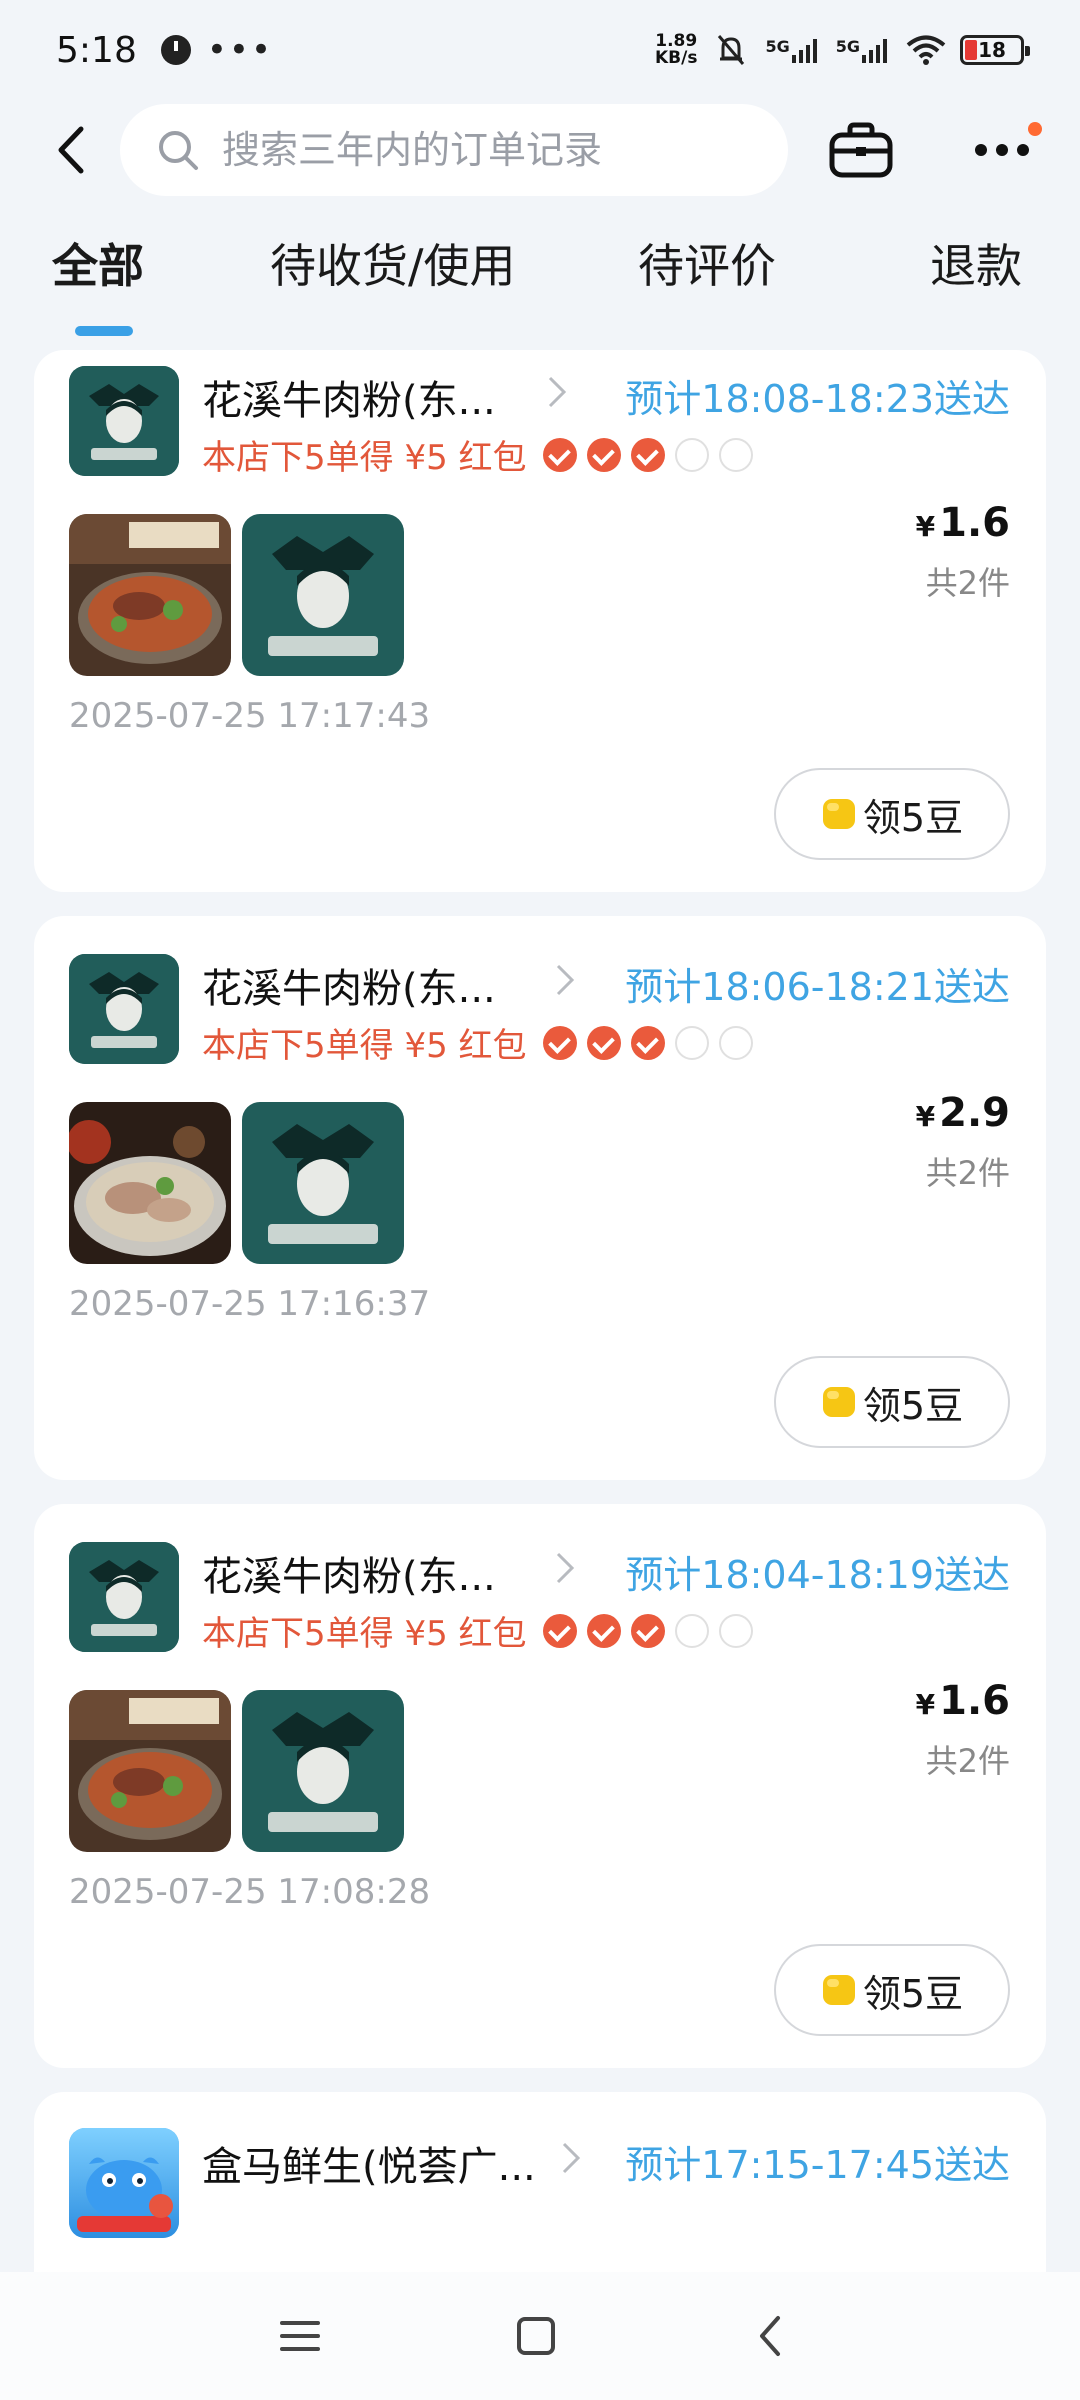 The image size is (1080, 2400). Describe the element at coordinates (250, 1892) in the screenshot. I see `order-time: 2025-07-25 17:08:28` at that location.